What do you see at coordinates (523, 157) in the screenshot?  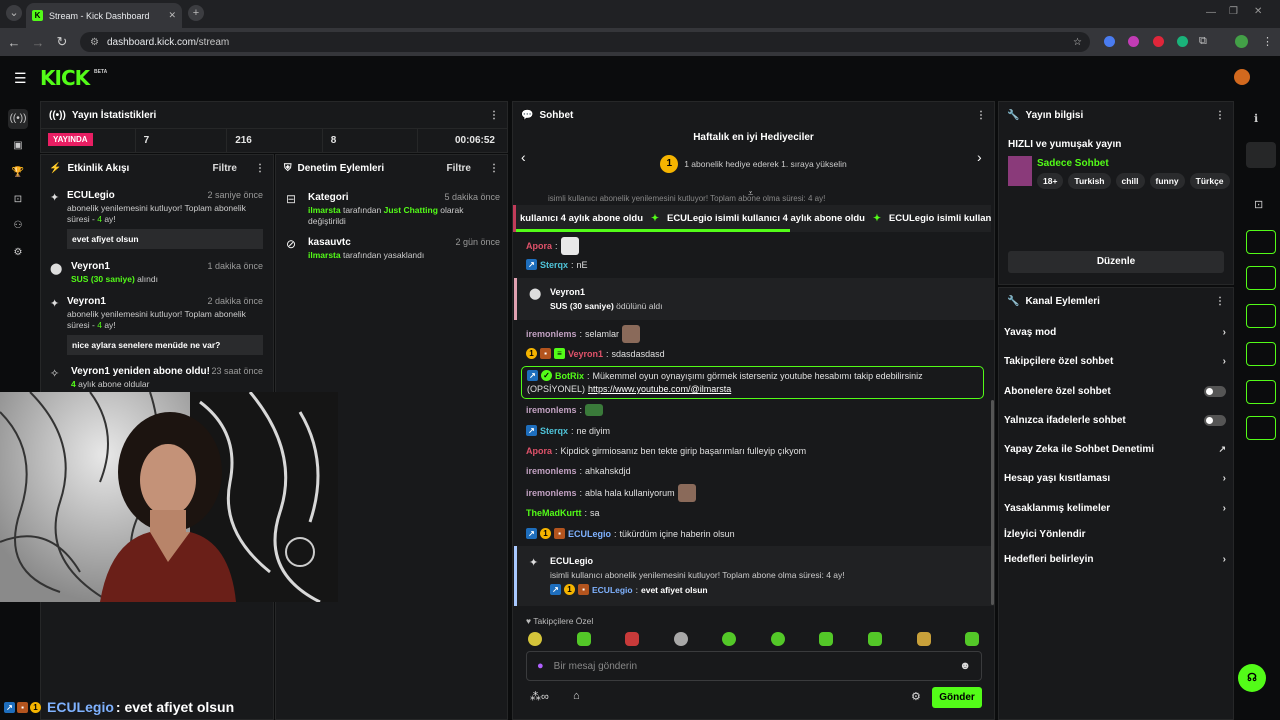 I see `chevron-left-icon: ‹` at bounding box center [523, 157].